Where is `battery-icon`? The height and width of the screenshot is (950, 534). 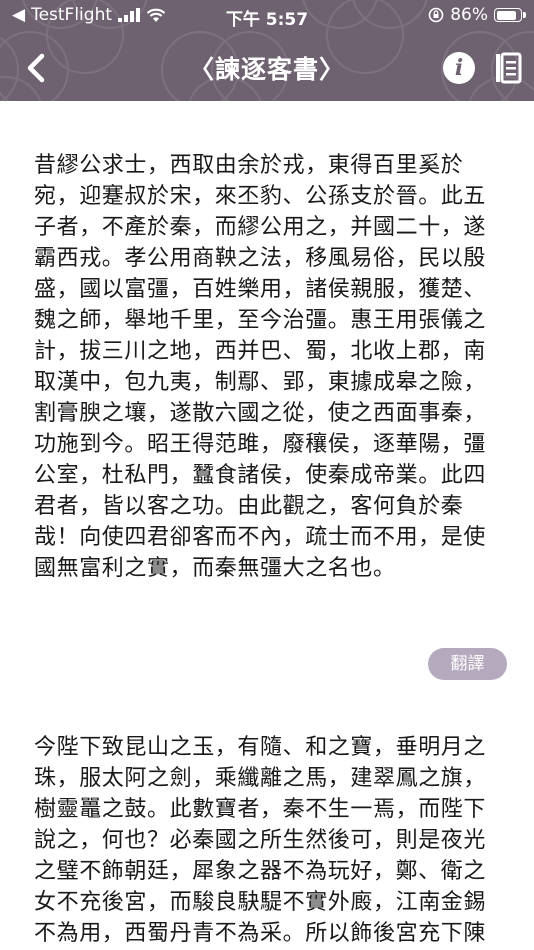 battery-icon is located at coordinates (510, 15).